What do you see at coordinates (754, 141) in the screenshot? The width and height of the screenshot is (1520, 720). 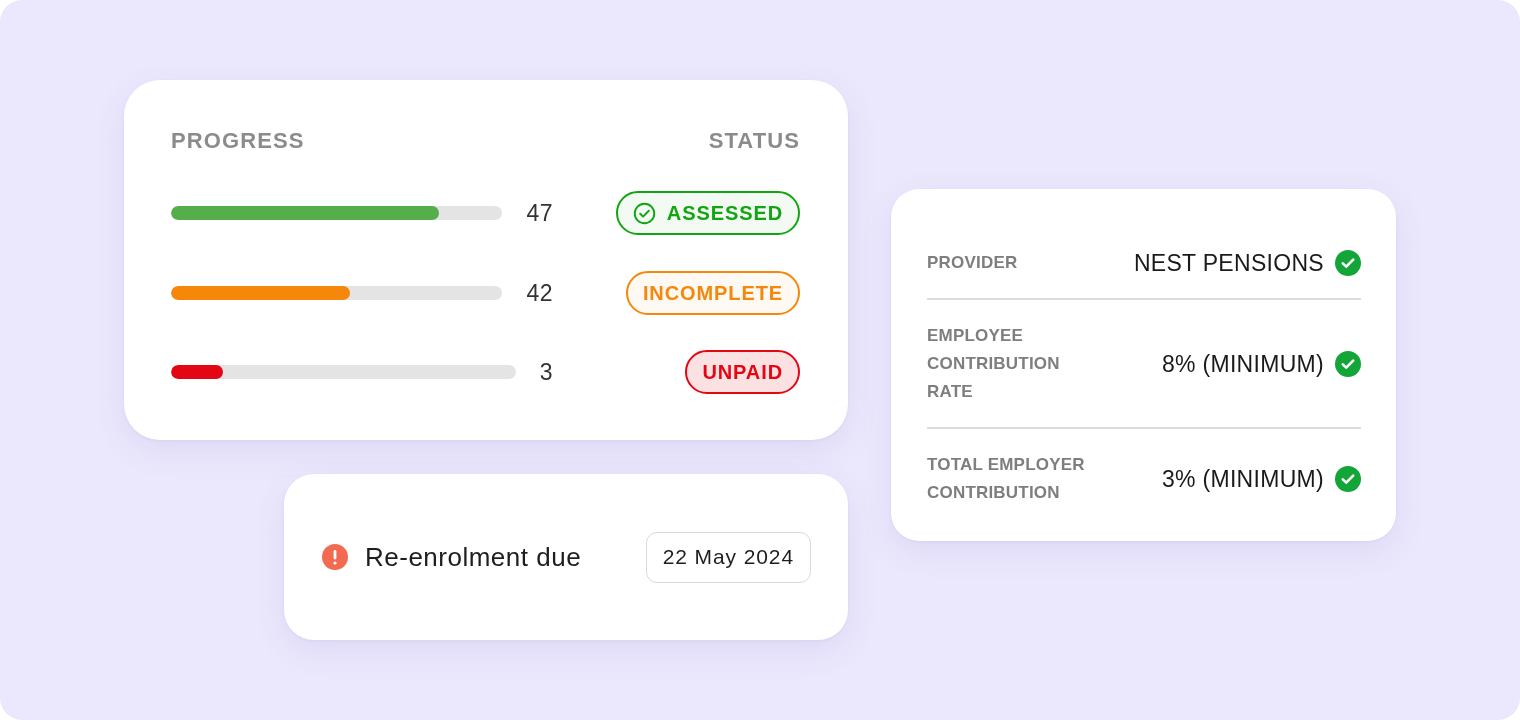 I see `status-heading: STATUS` at bounding box center [754, 141].